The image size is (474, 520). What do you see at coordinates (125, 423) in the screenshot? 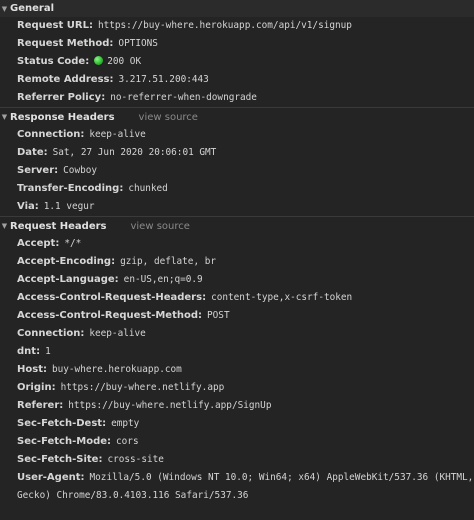
I see `header-value: empty` at bounding box center [125, 423].